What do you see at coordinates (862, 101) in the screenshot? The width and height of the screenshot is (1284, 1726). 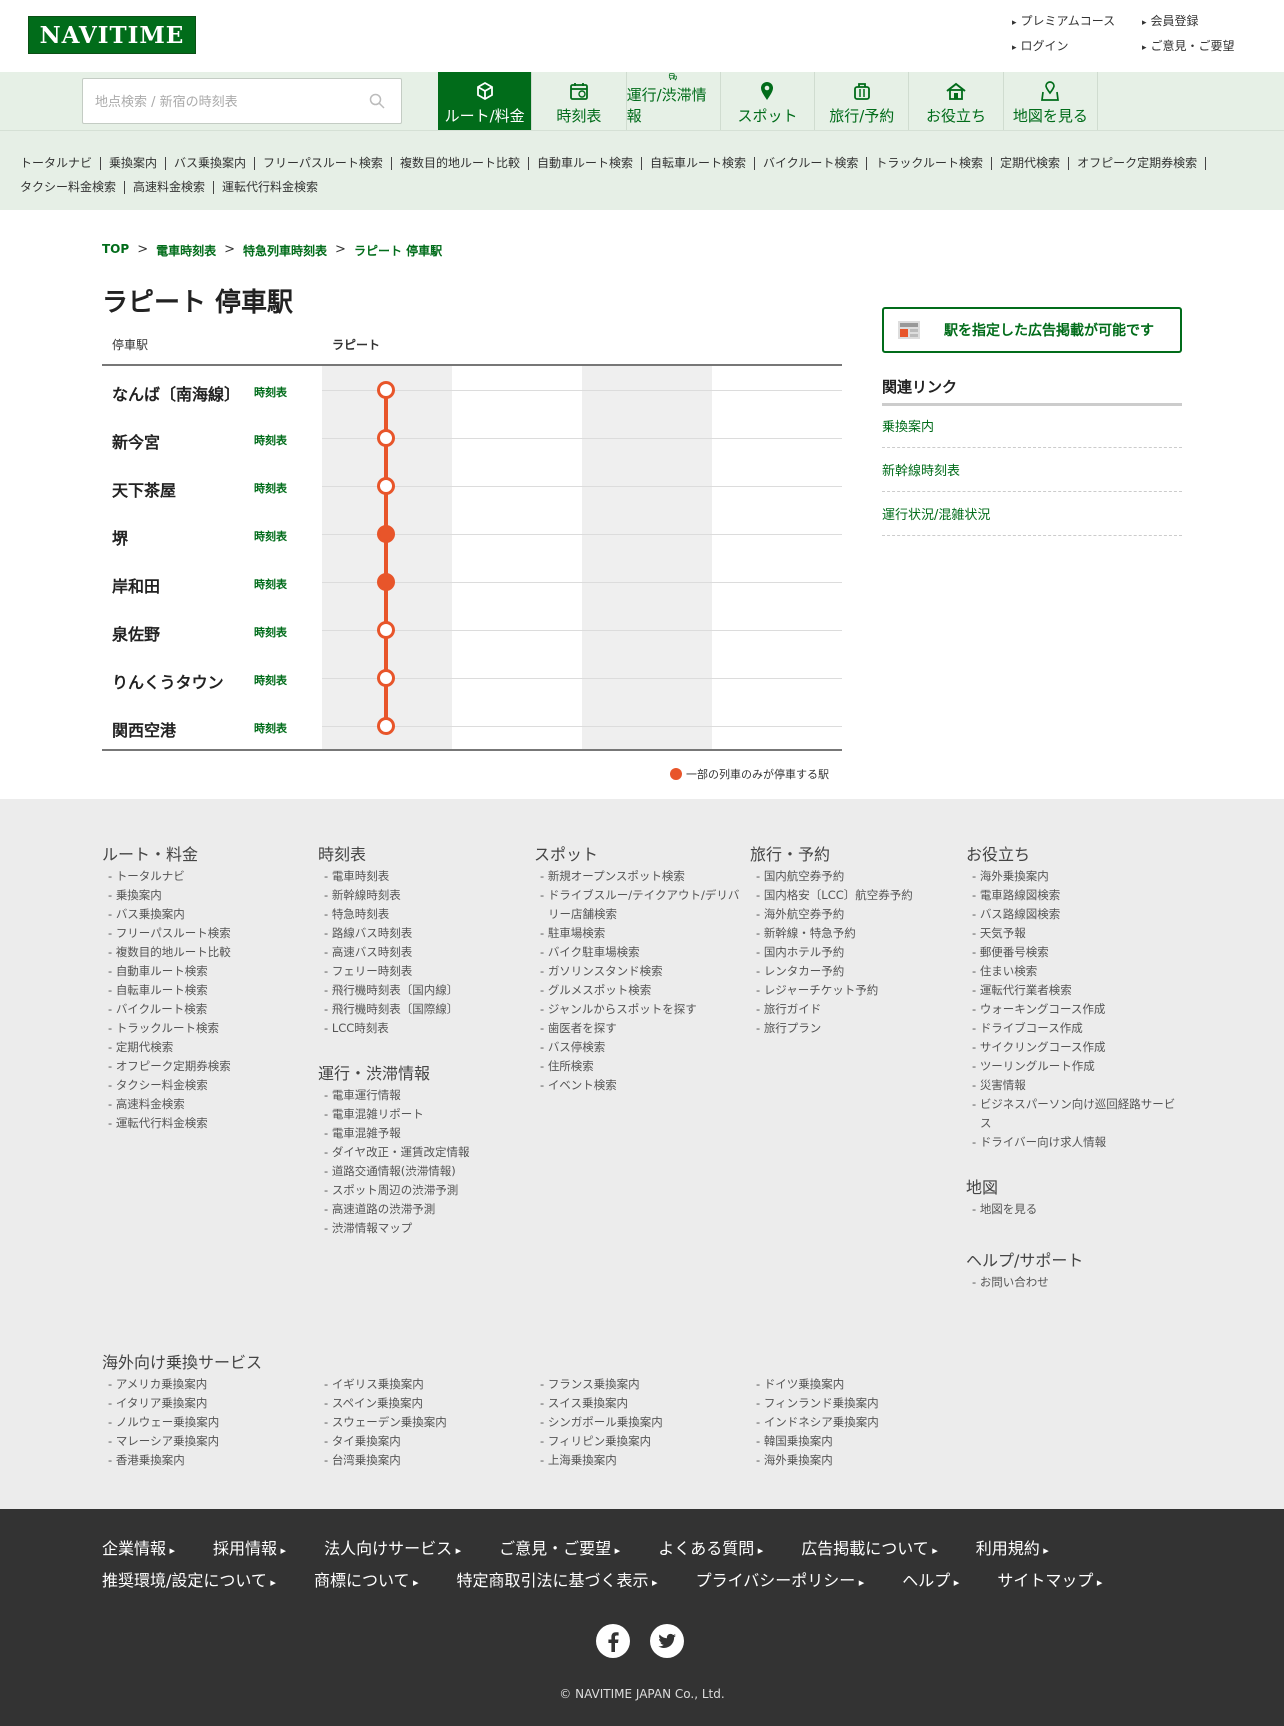 I see `tab-travel: 旅行/予約` at bounding box center [862, 101].